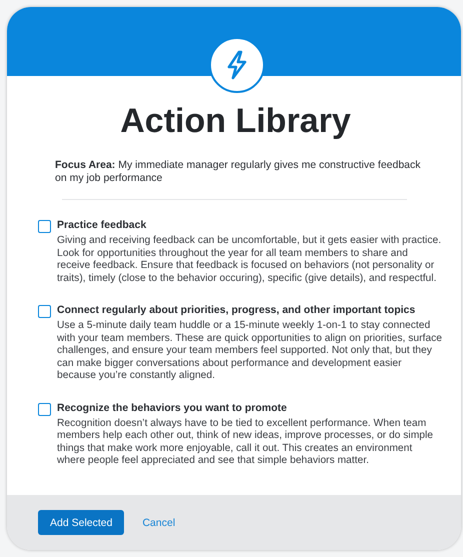 The height and width of the screenshot is (557, 463). What do you see at coordinates (172, 408) in the screenshot?
I see `action-title: Recognize the behaviors you want to promote` at bounding box center [172, 408].